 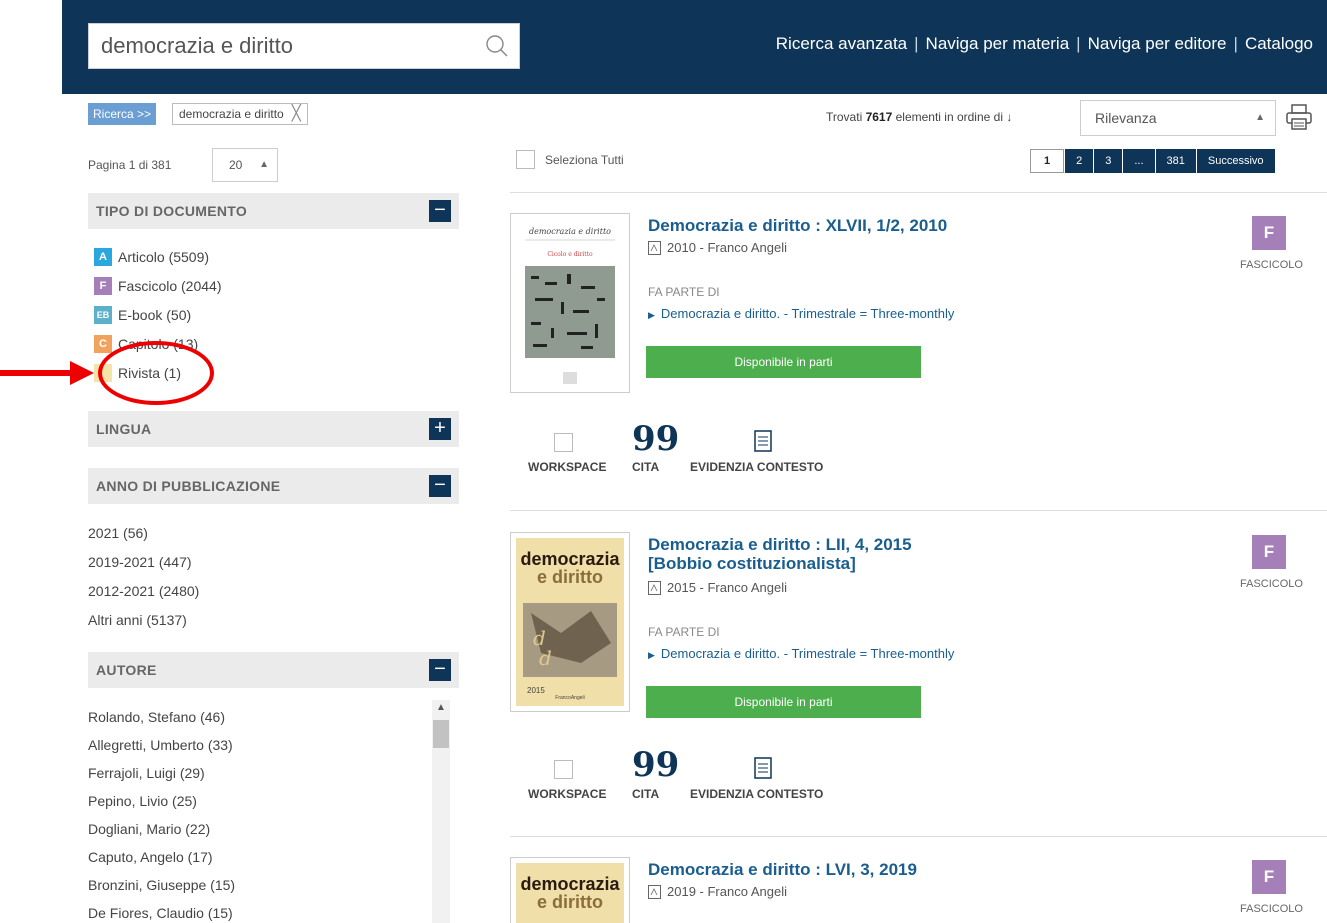 I want to click on result-year-publisher: 2015 - Franco Angeli, so click(x=727, y=587).